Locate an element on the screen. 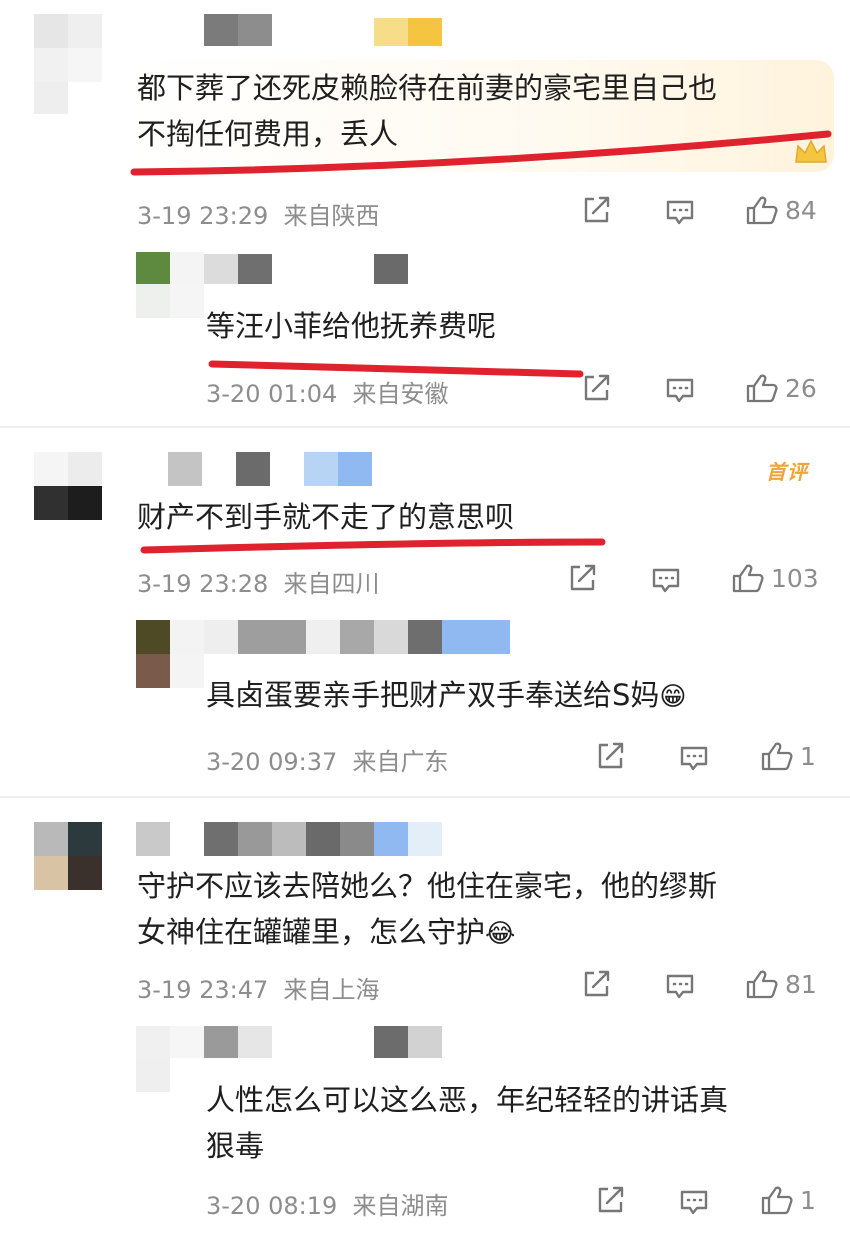 The height and width of the screenshot is (1236, 850). like-button: 103 is located at coordinates (775, 578).